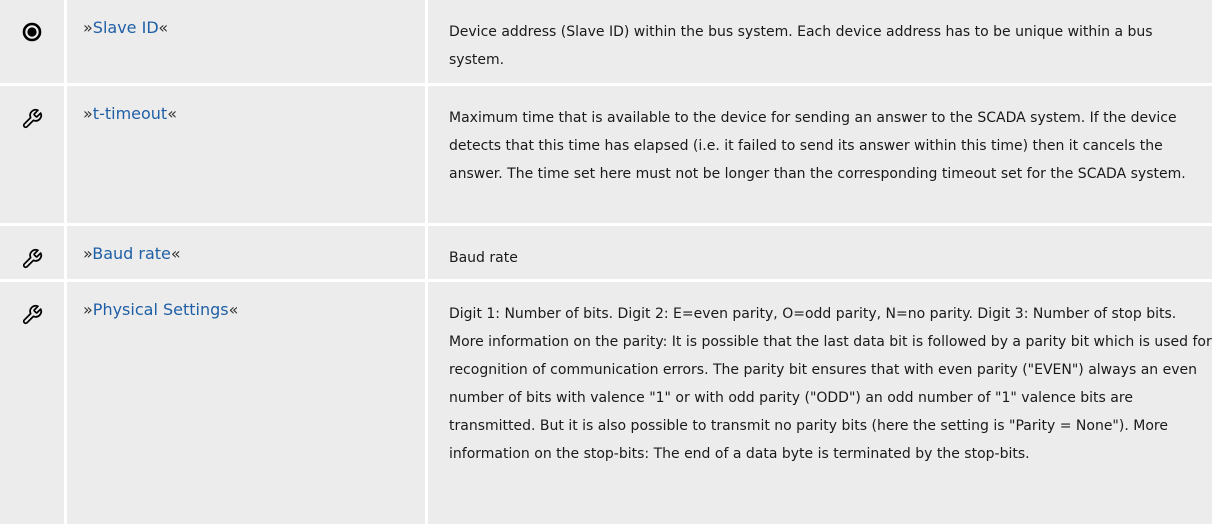 The image size is (1212, 527). I want to click on table-row: »Baud rate« Baud rate, so click(606, 252).